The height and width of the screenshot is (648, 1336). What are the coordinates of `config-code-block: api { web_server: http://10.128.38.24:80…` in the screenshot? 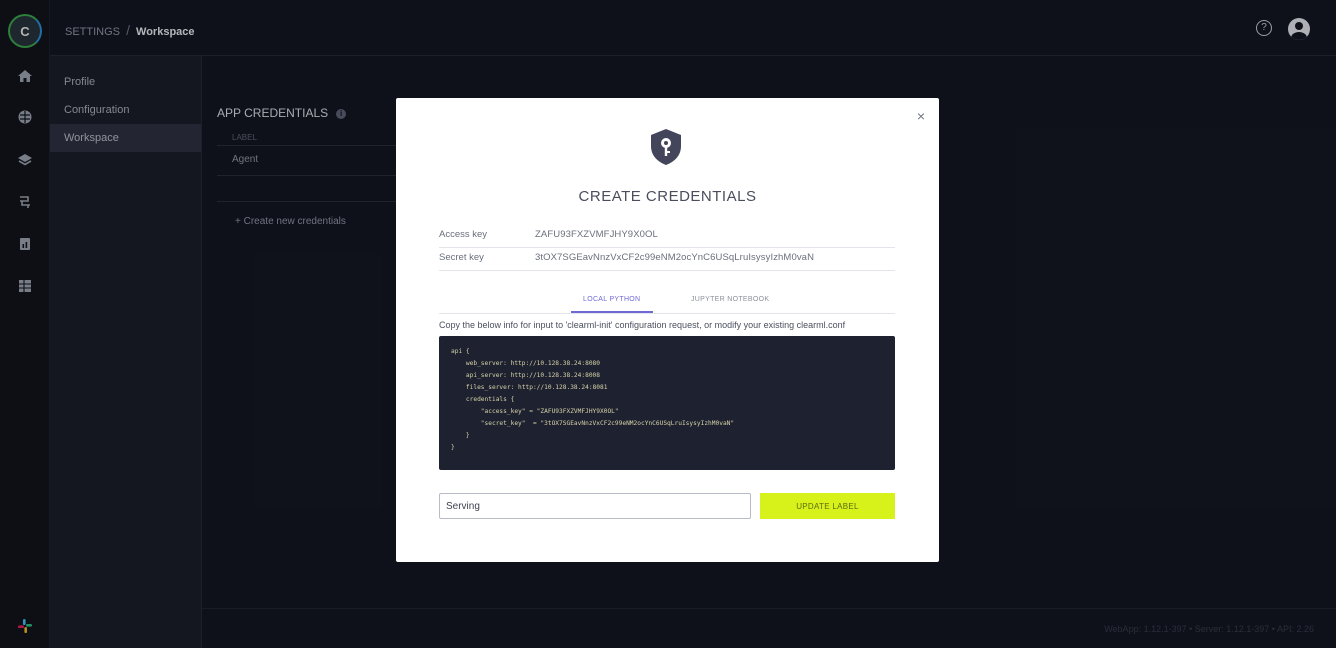 It's located at (667, 403).